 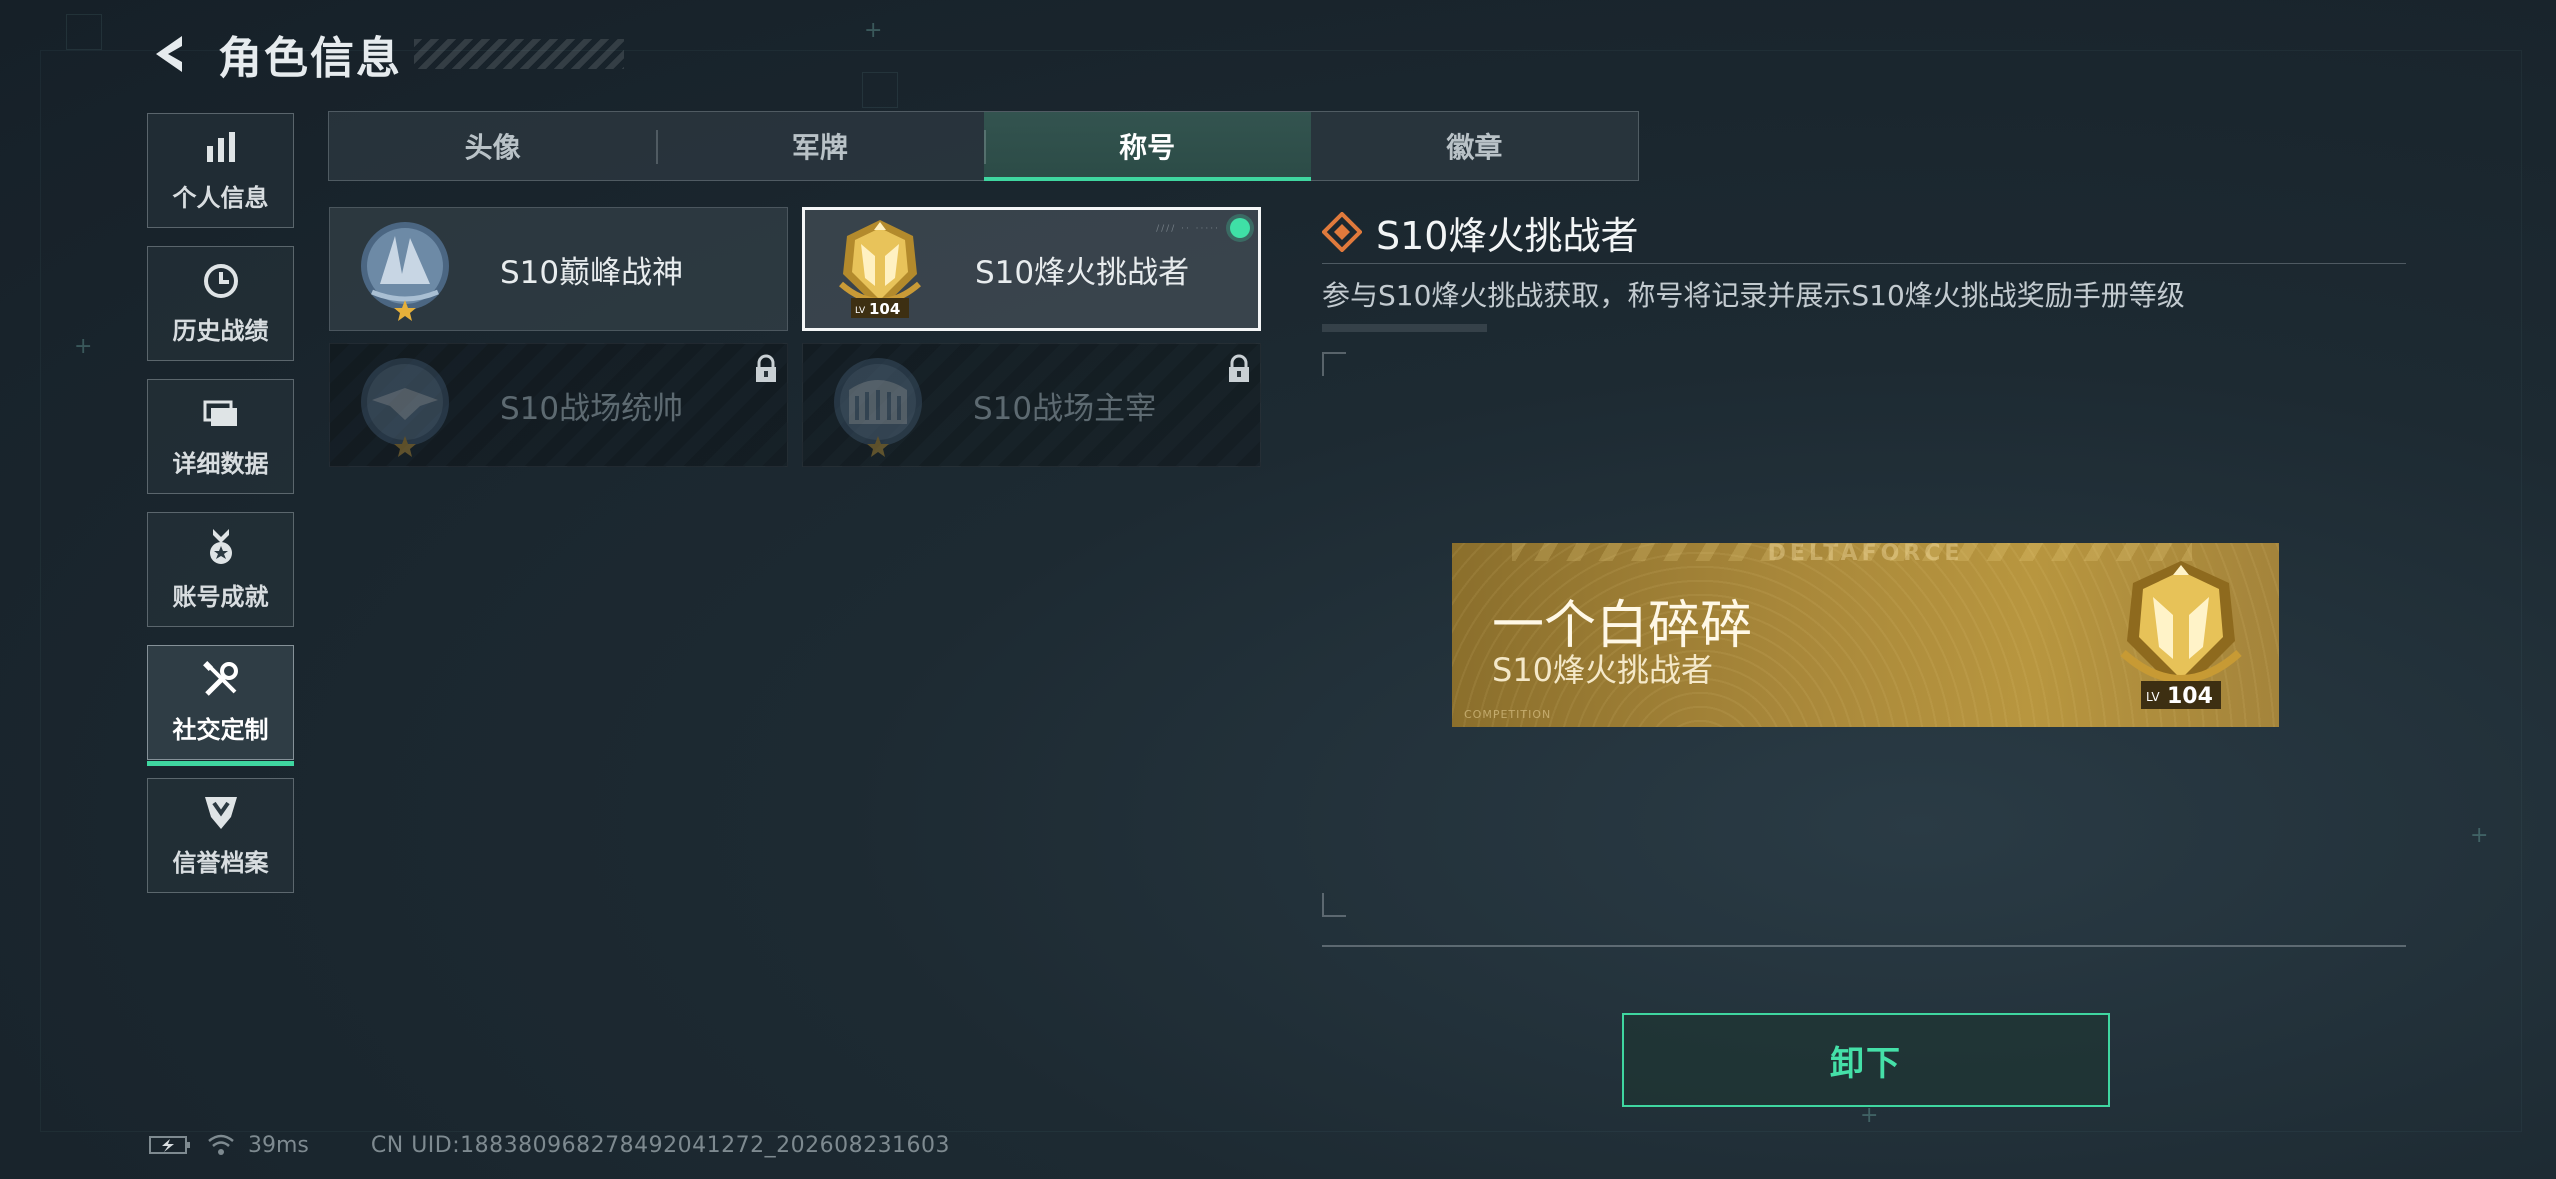 What do you see at coordinates (1240, 228) in the screenshot?
I see `equipped-indicator-dot` at bounding box center [1240, 228].